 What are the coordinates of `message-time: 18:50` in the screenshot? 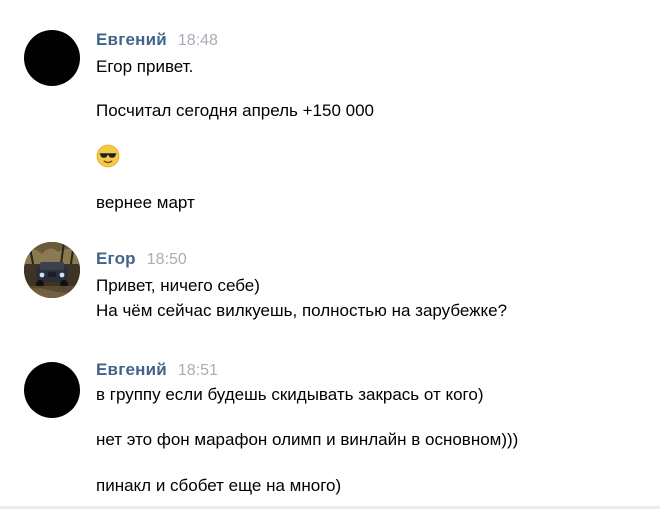 It's located at (166, 259).